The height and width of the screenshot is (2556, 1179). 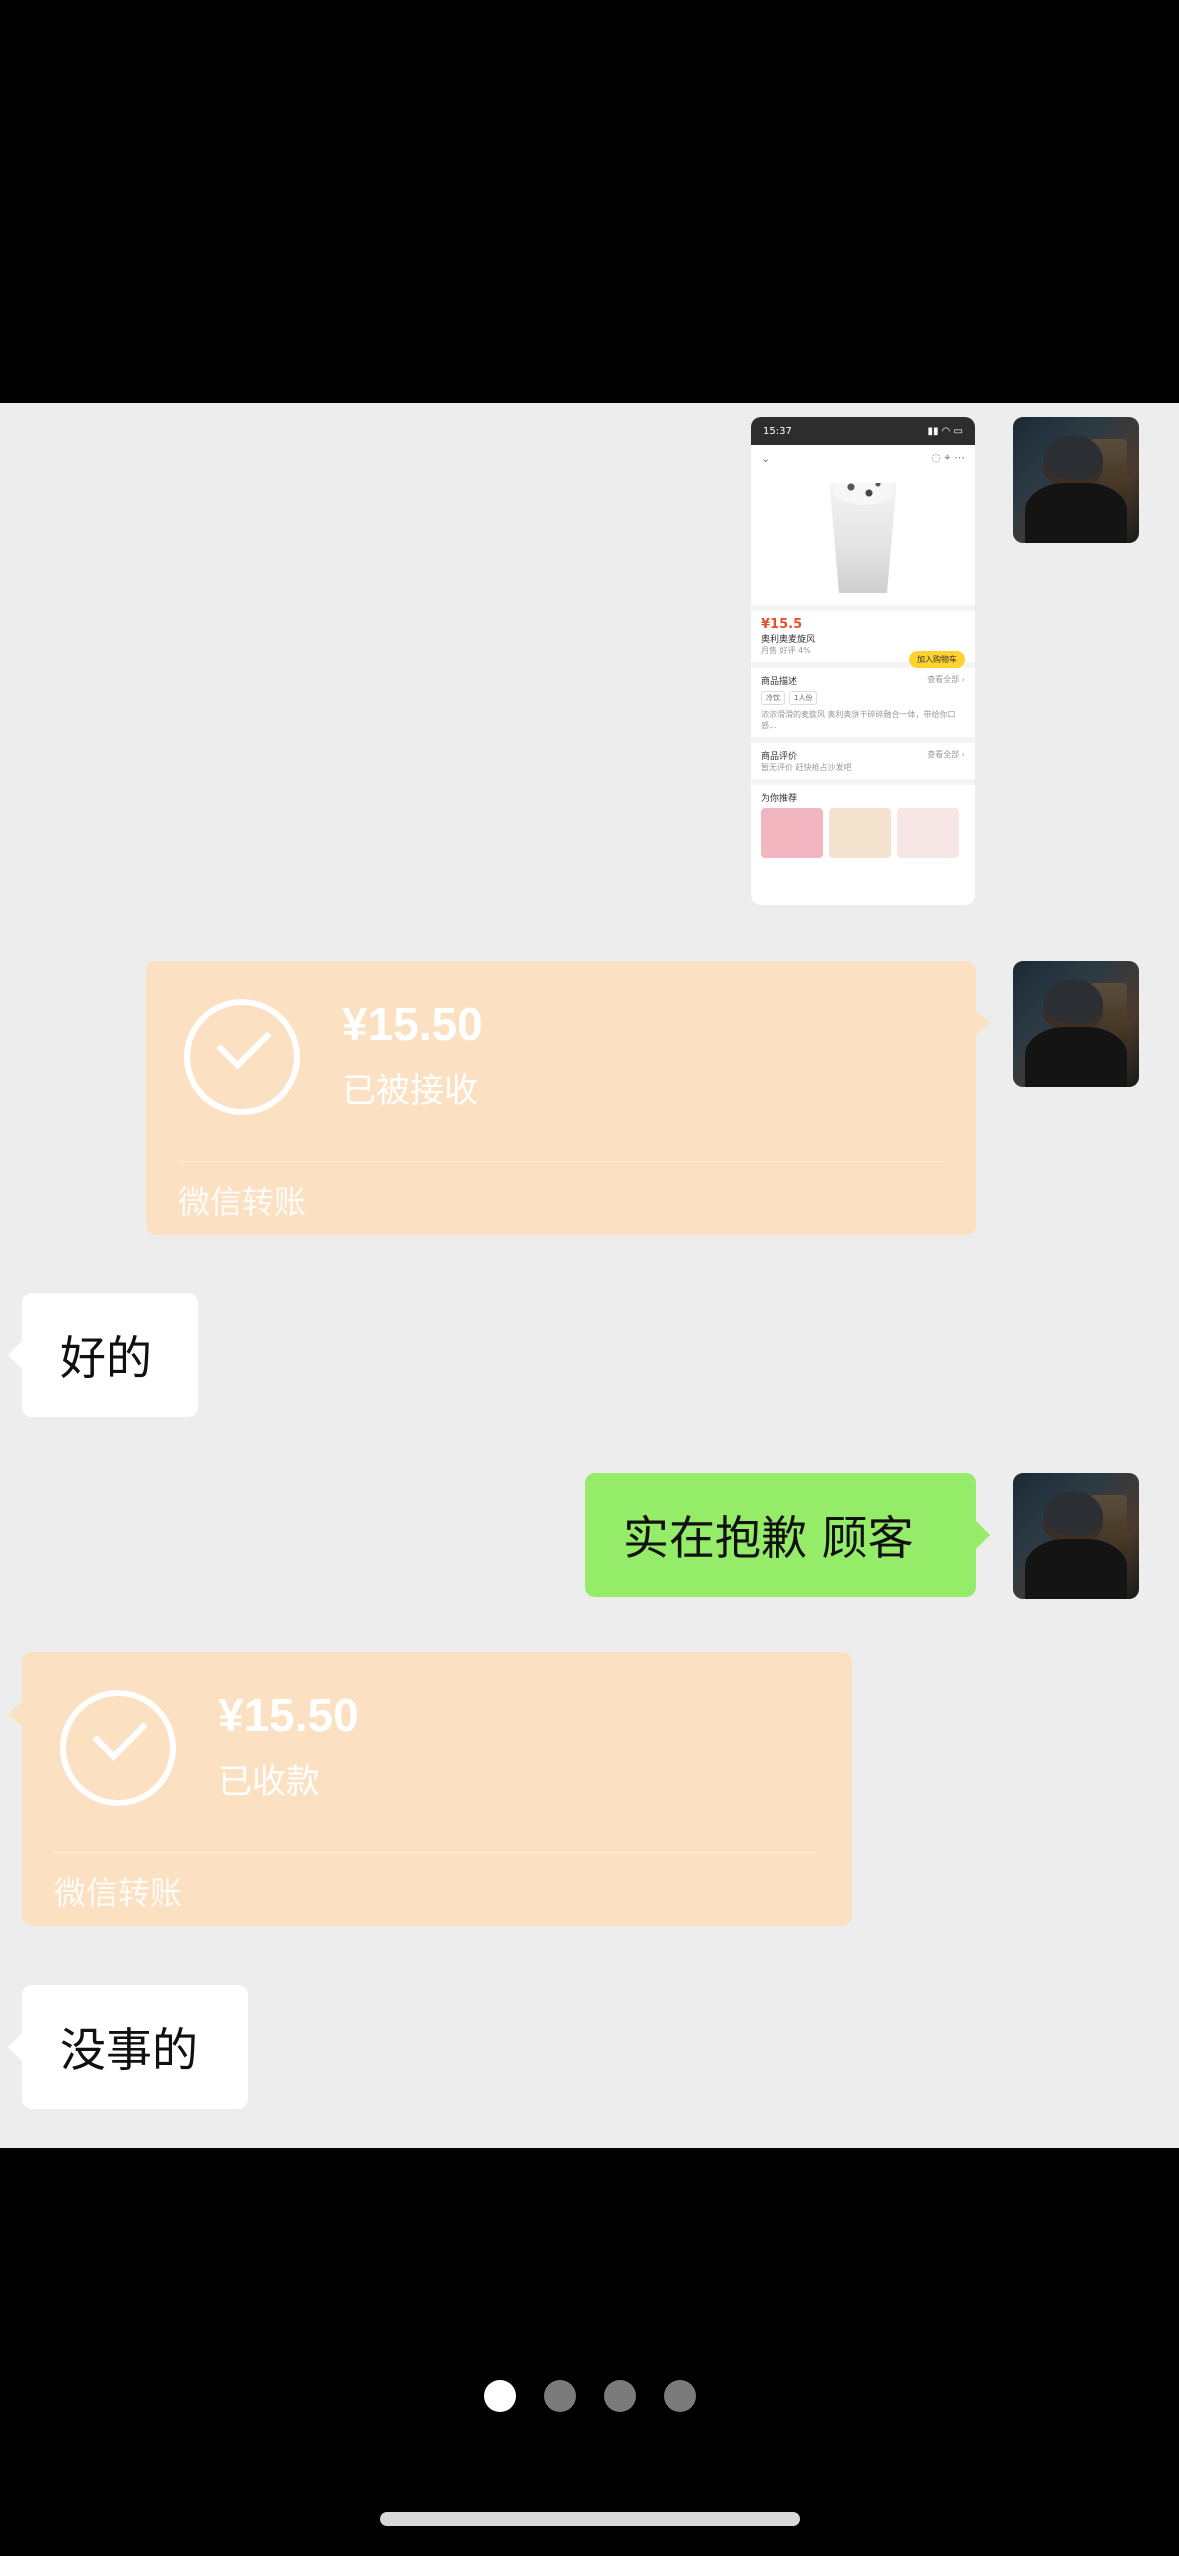 I want to click on message-text: 好的, so click(x=106, y=1358).